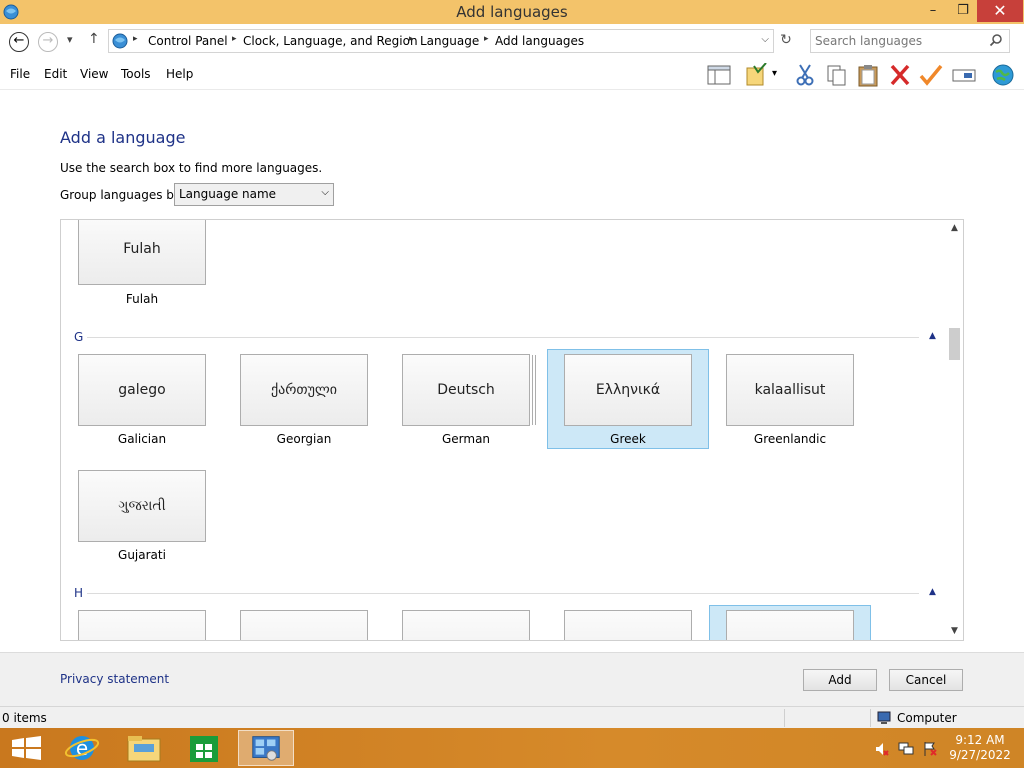 The height and width of the screenshot is (768, 1024). What do you see at coordinates (790, 439) in the screenshot?
I see `language-label-greenlandic: Greenlandic` at bounding box center [790, 439].